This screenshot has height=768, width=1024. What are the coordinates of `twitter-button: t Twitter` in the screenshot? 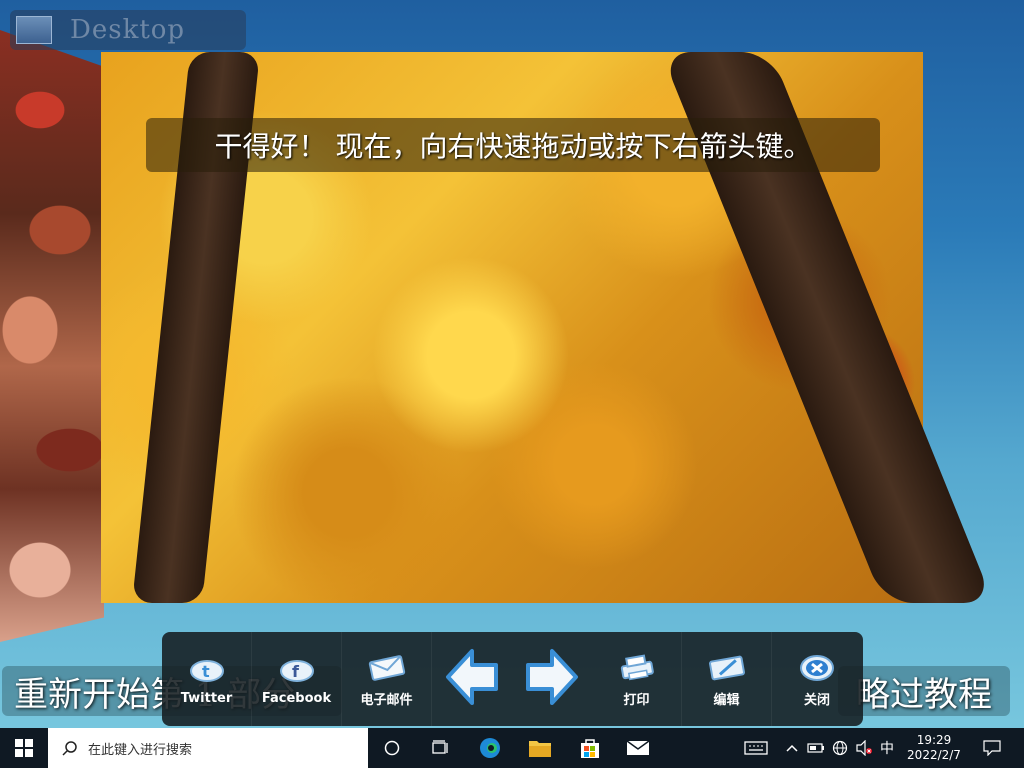 It's located at (207, 679).